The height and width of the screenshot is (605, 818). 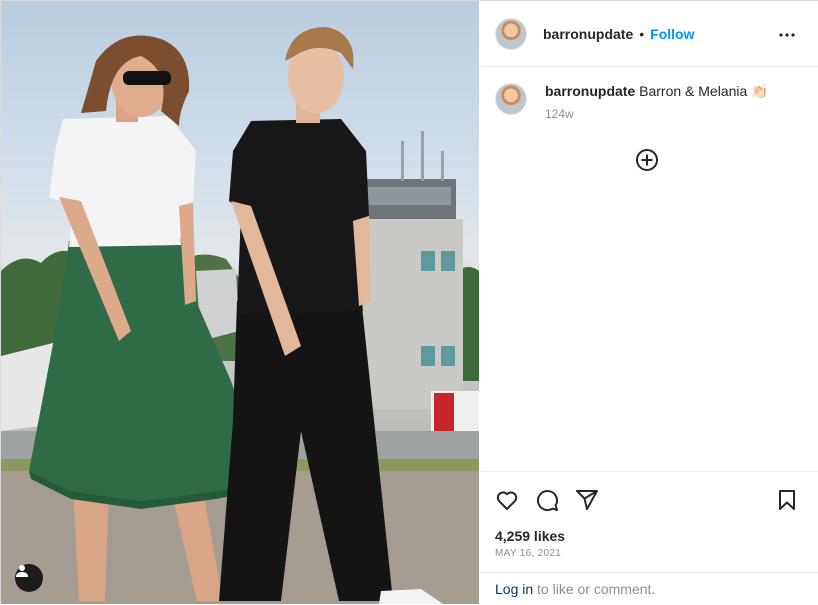 I want to click on like-button, so click(x=507, y=500).